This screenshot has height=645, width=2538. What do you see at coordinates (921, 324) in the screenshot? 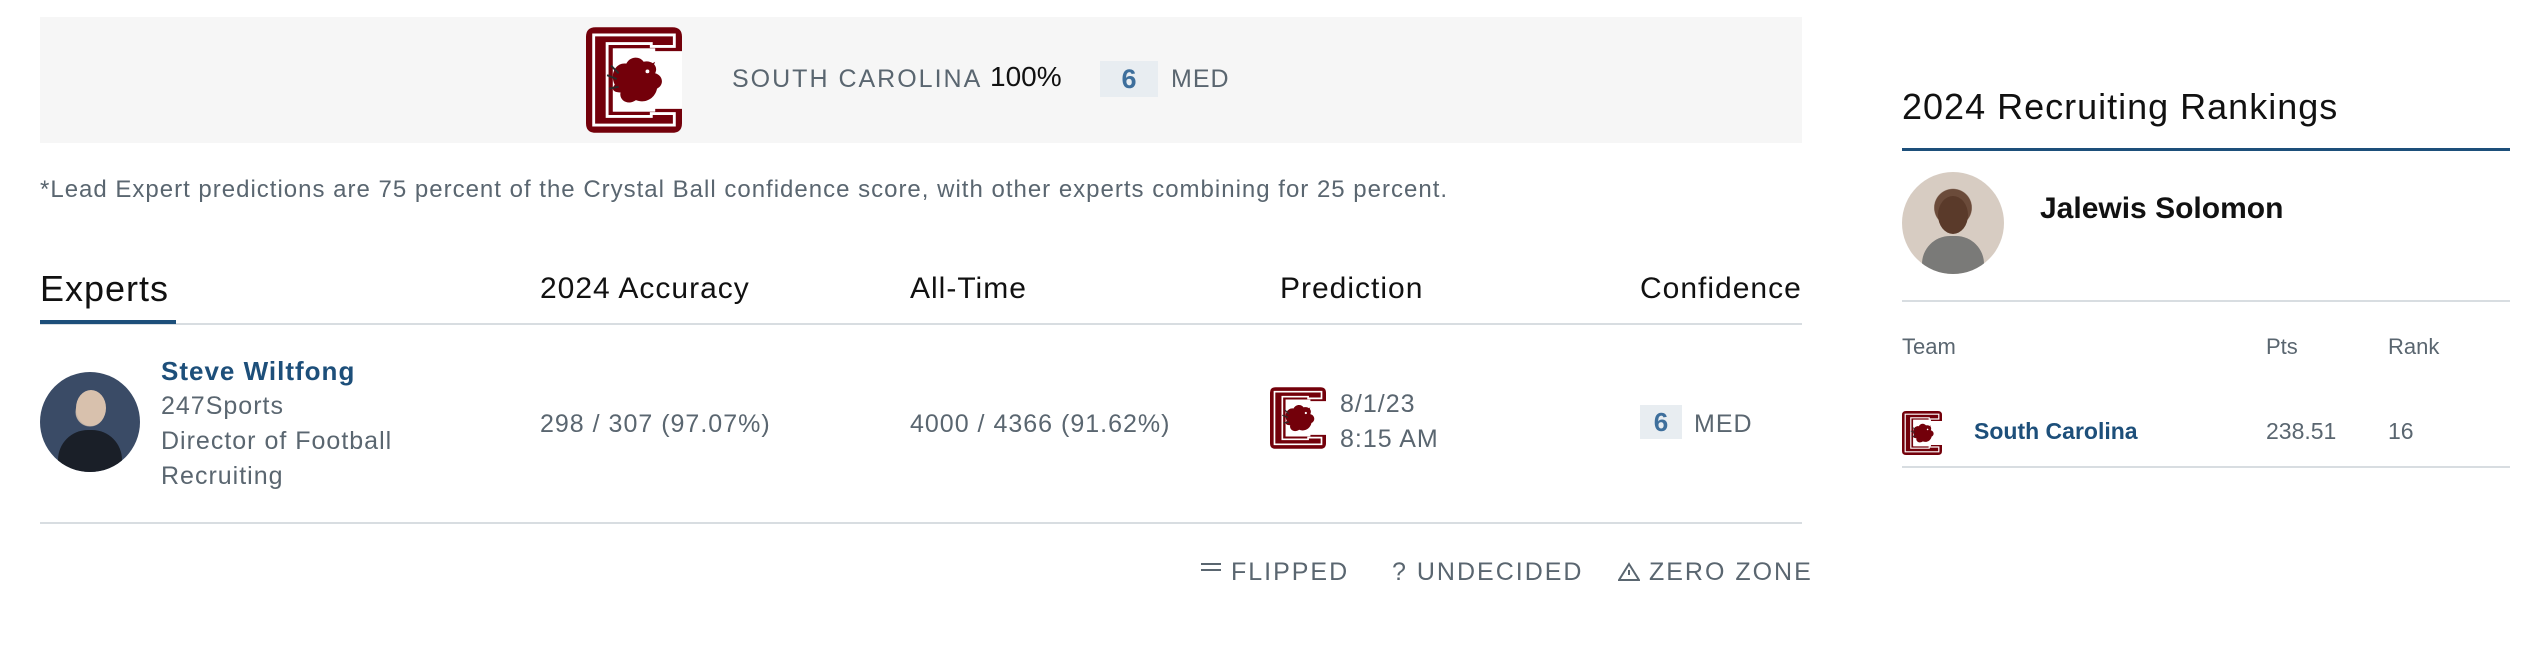
I see `header-divider` at bounding box center [921, 324].